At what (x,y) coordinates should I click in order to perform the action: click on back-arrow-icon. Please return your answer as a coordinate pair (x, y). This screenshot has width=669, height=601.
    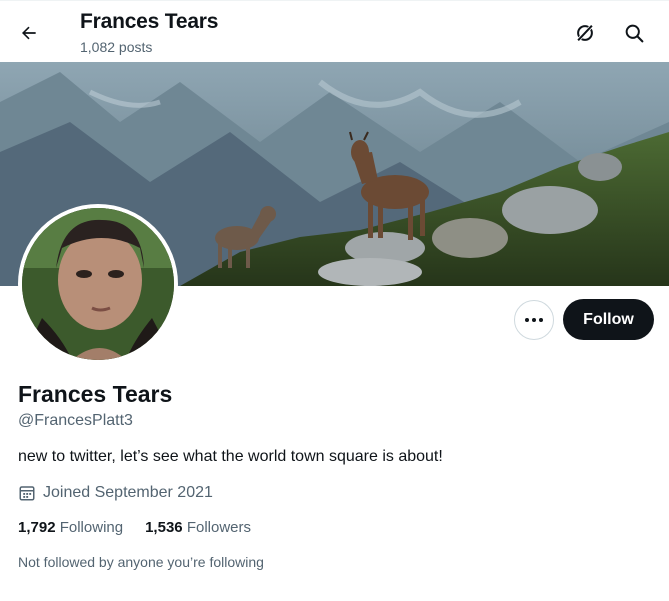
    Looking at the image, I should click on (29, 33).